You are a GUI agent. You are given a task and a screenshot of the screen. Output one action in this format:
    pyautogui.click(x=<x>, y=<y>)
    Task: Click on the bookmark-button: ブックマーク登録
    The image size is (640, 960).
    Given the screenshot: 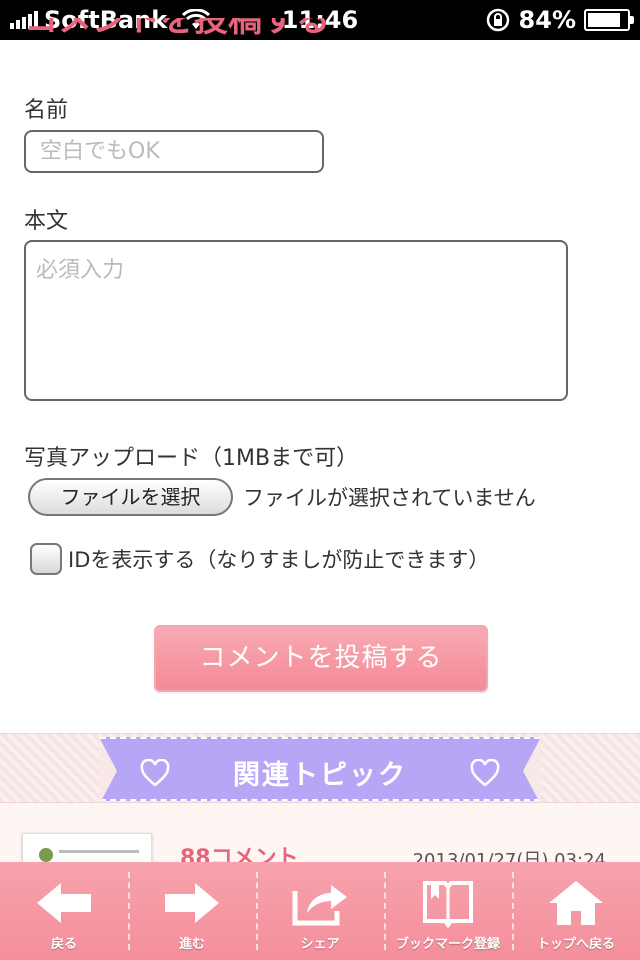 What is the action you would take?
    pyautogui.click(x=448, y=911)
    